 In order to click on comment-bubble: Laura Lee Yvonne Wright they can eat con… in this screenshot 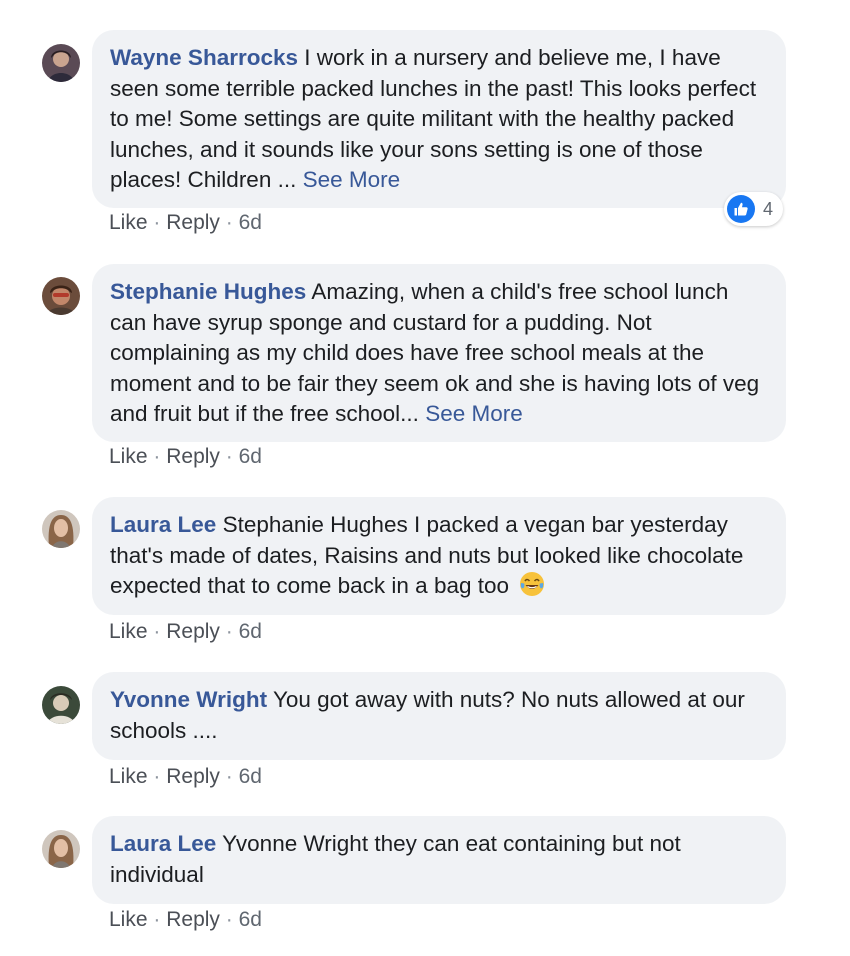, I will do `click(439, 860)`.